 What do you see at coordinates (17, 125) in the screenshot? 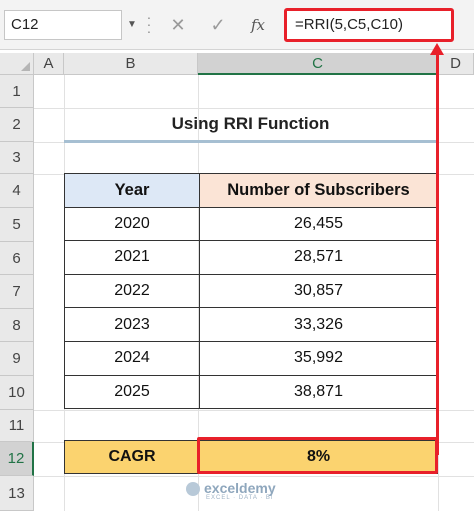
I see `row-header-2: 2` at bounding box center [17, 125].